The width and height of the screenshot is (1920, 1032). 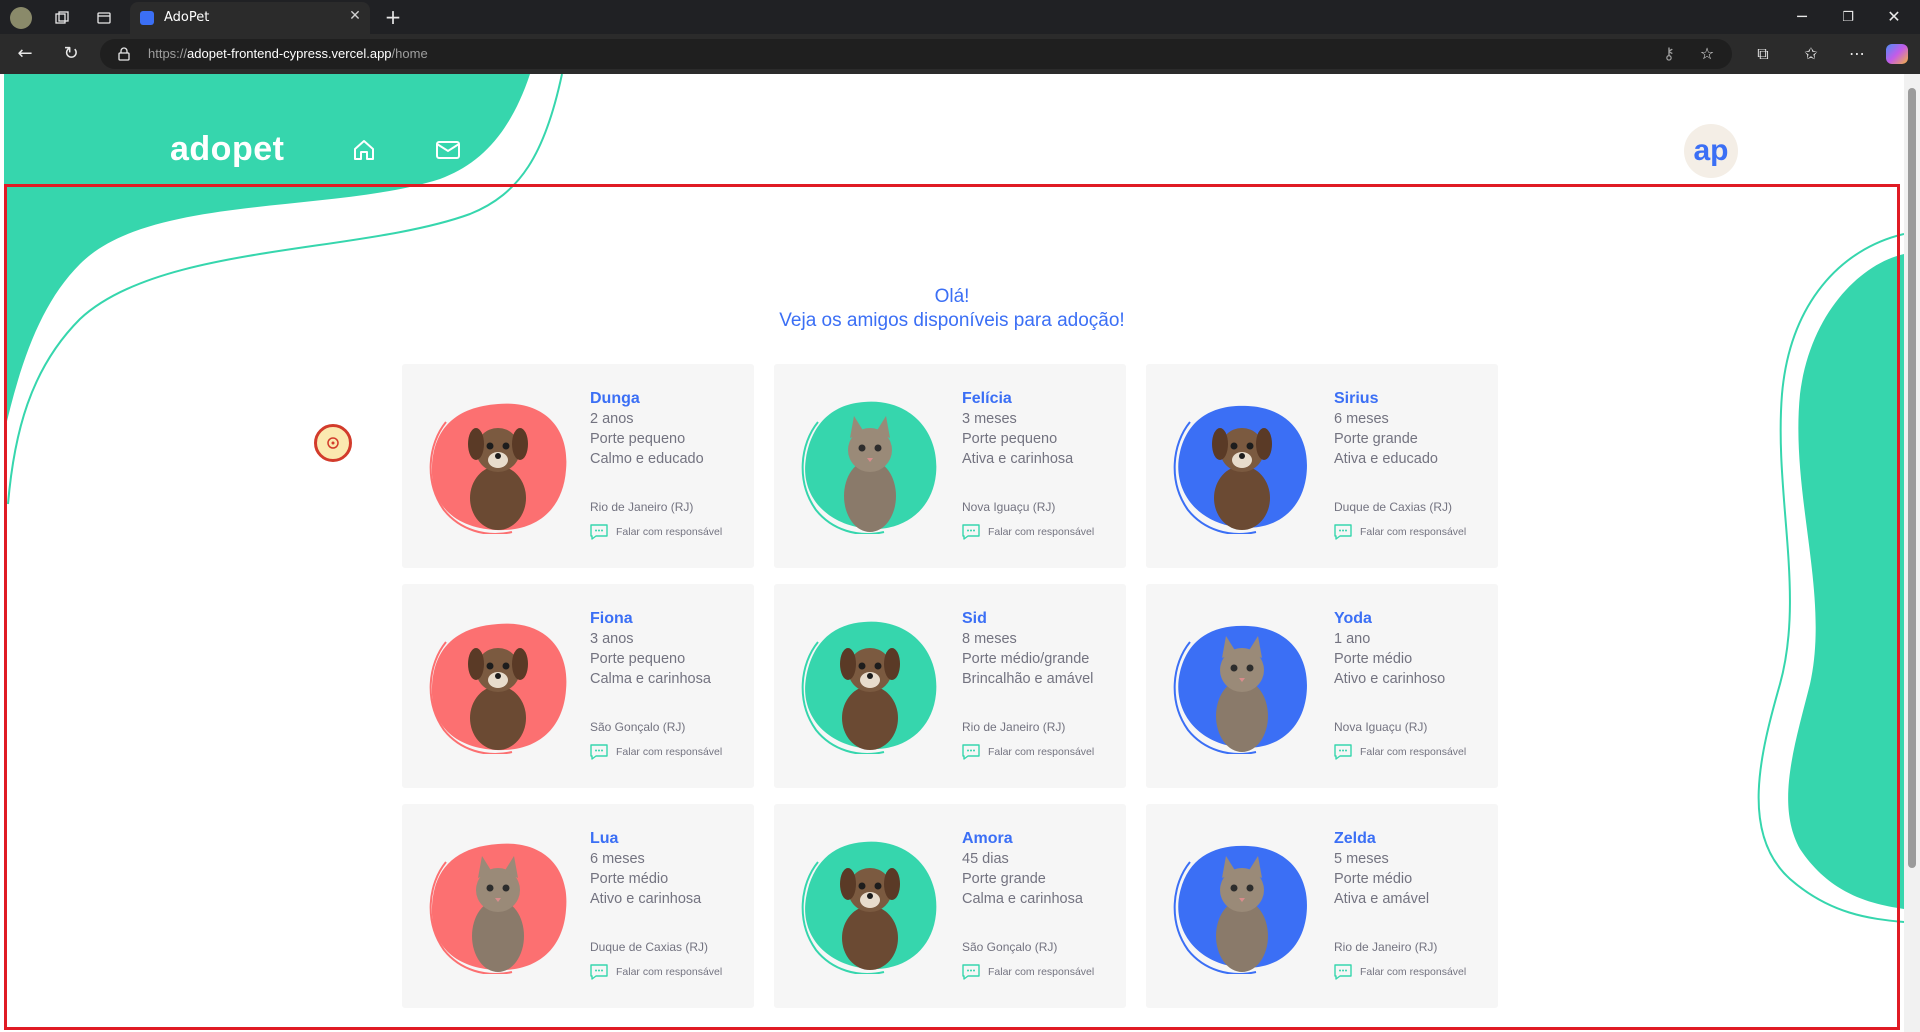 I want to click on reload-icon: ↻, so click(x=71, y=54).